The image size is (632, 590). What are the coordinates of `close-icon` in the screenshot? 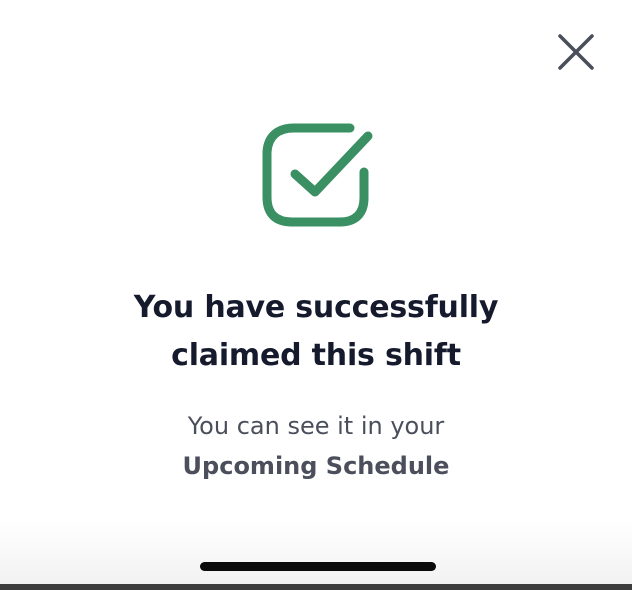 It's located at (576, 52).